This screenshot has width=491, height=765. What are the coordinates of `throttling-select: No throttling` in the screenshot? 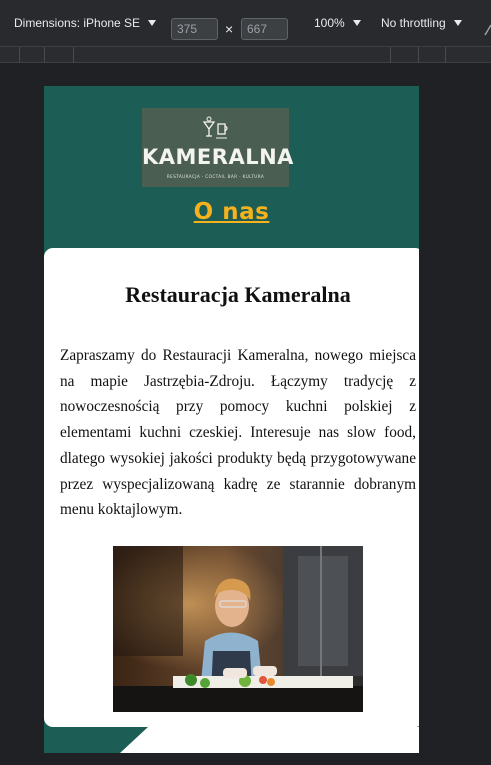 It's located at (421, 23).